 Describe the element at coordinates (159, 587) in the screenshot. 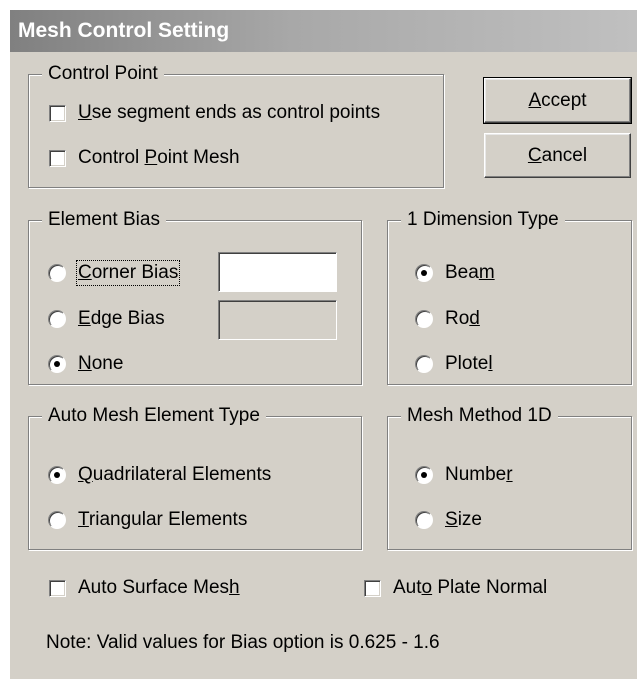

I see `auto-surface-mesh-label: Auto Surface Mesh` at that location.